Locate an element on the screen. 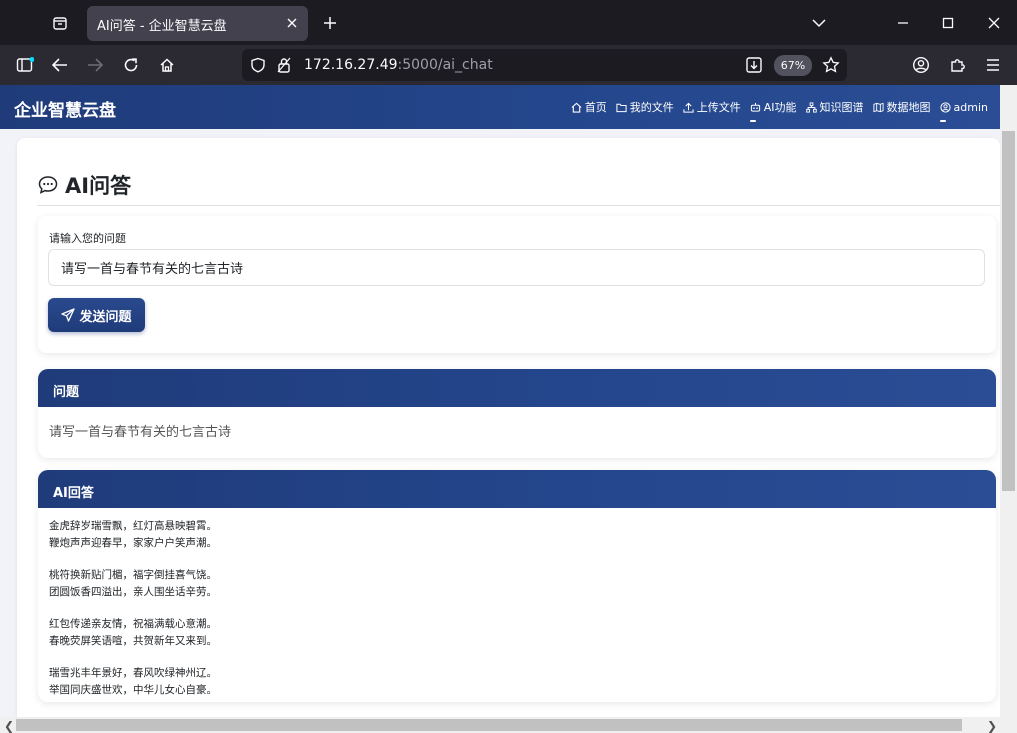 The image size is (1017, 733). user-icon is located at coordinates (945, 107).